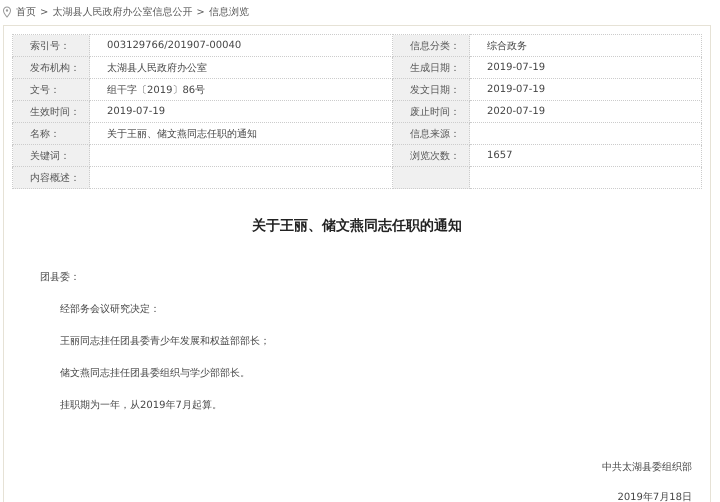 This screenshot has width=720, height=502. Describe the element at coordinates (156, 90) in the screenshot. I see `field-value: 组干字〔2019〕86号` at that location.